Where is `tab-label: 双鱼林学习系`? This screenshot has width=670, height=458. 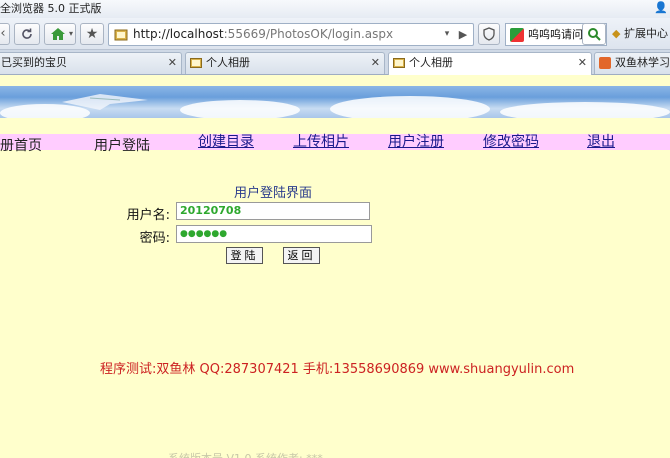 tab-label: 双鱼林学习系 is located at coordinates (642, 62).